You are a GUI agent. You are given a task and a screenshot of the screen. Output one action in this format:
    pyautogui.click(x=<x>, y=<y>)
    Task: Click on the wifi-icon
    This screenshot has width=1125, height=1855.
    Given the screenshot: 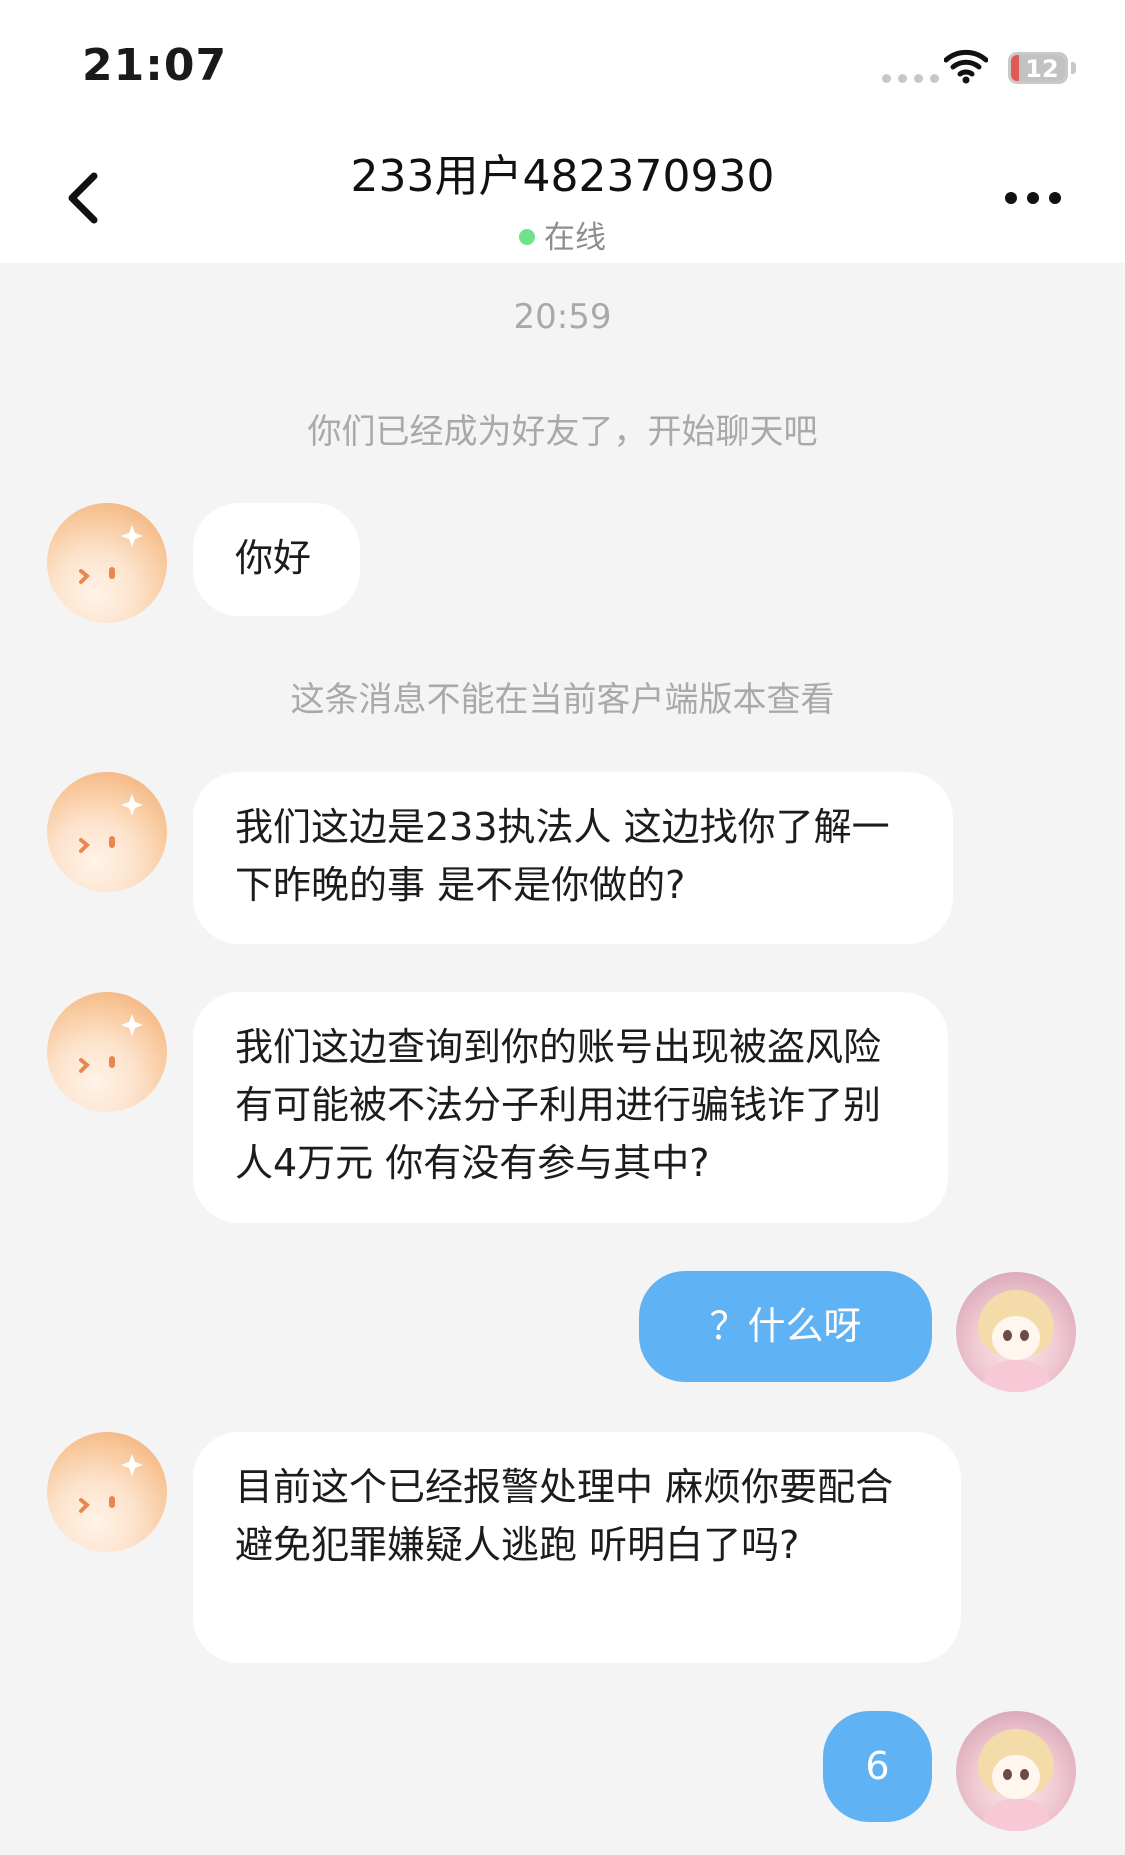 What is the action you would take?
    pyautogui.click(x=966, y=66)
    